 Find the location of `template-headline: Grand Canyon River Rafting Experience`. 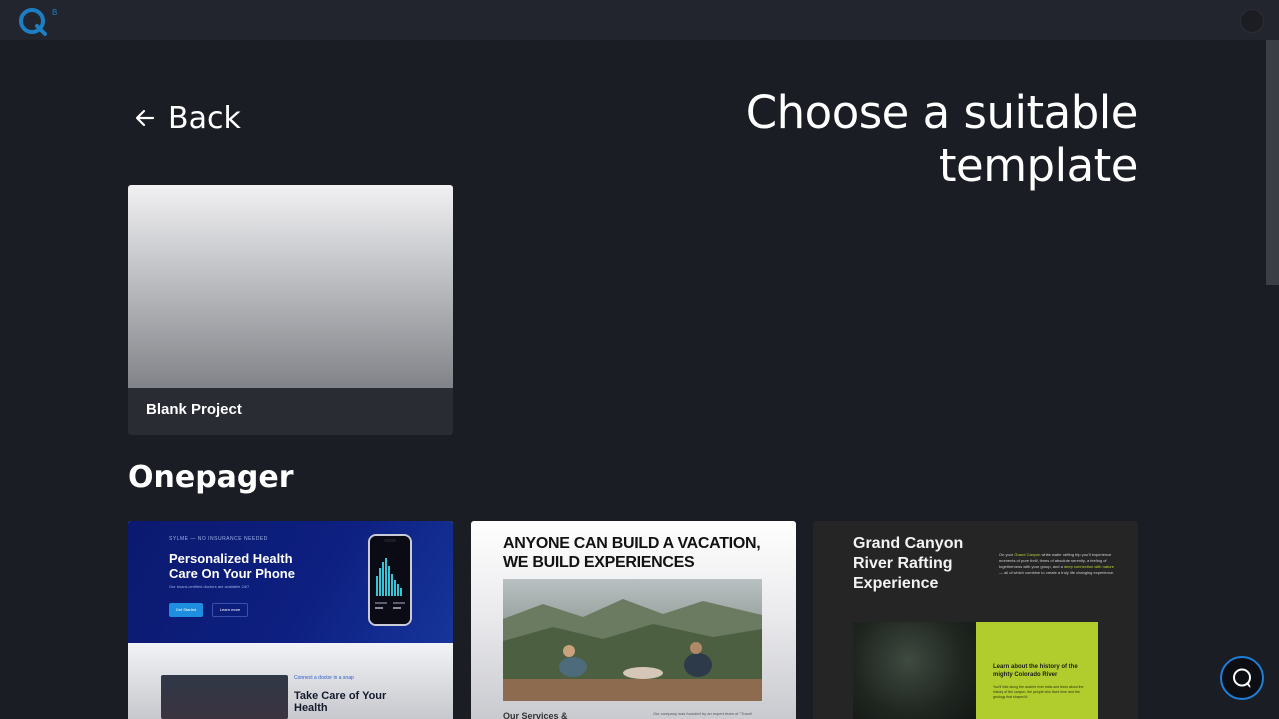

template-headline: Grand Canyon River Rafting Experience is located at coordinates (908, 563).